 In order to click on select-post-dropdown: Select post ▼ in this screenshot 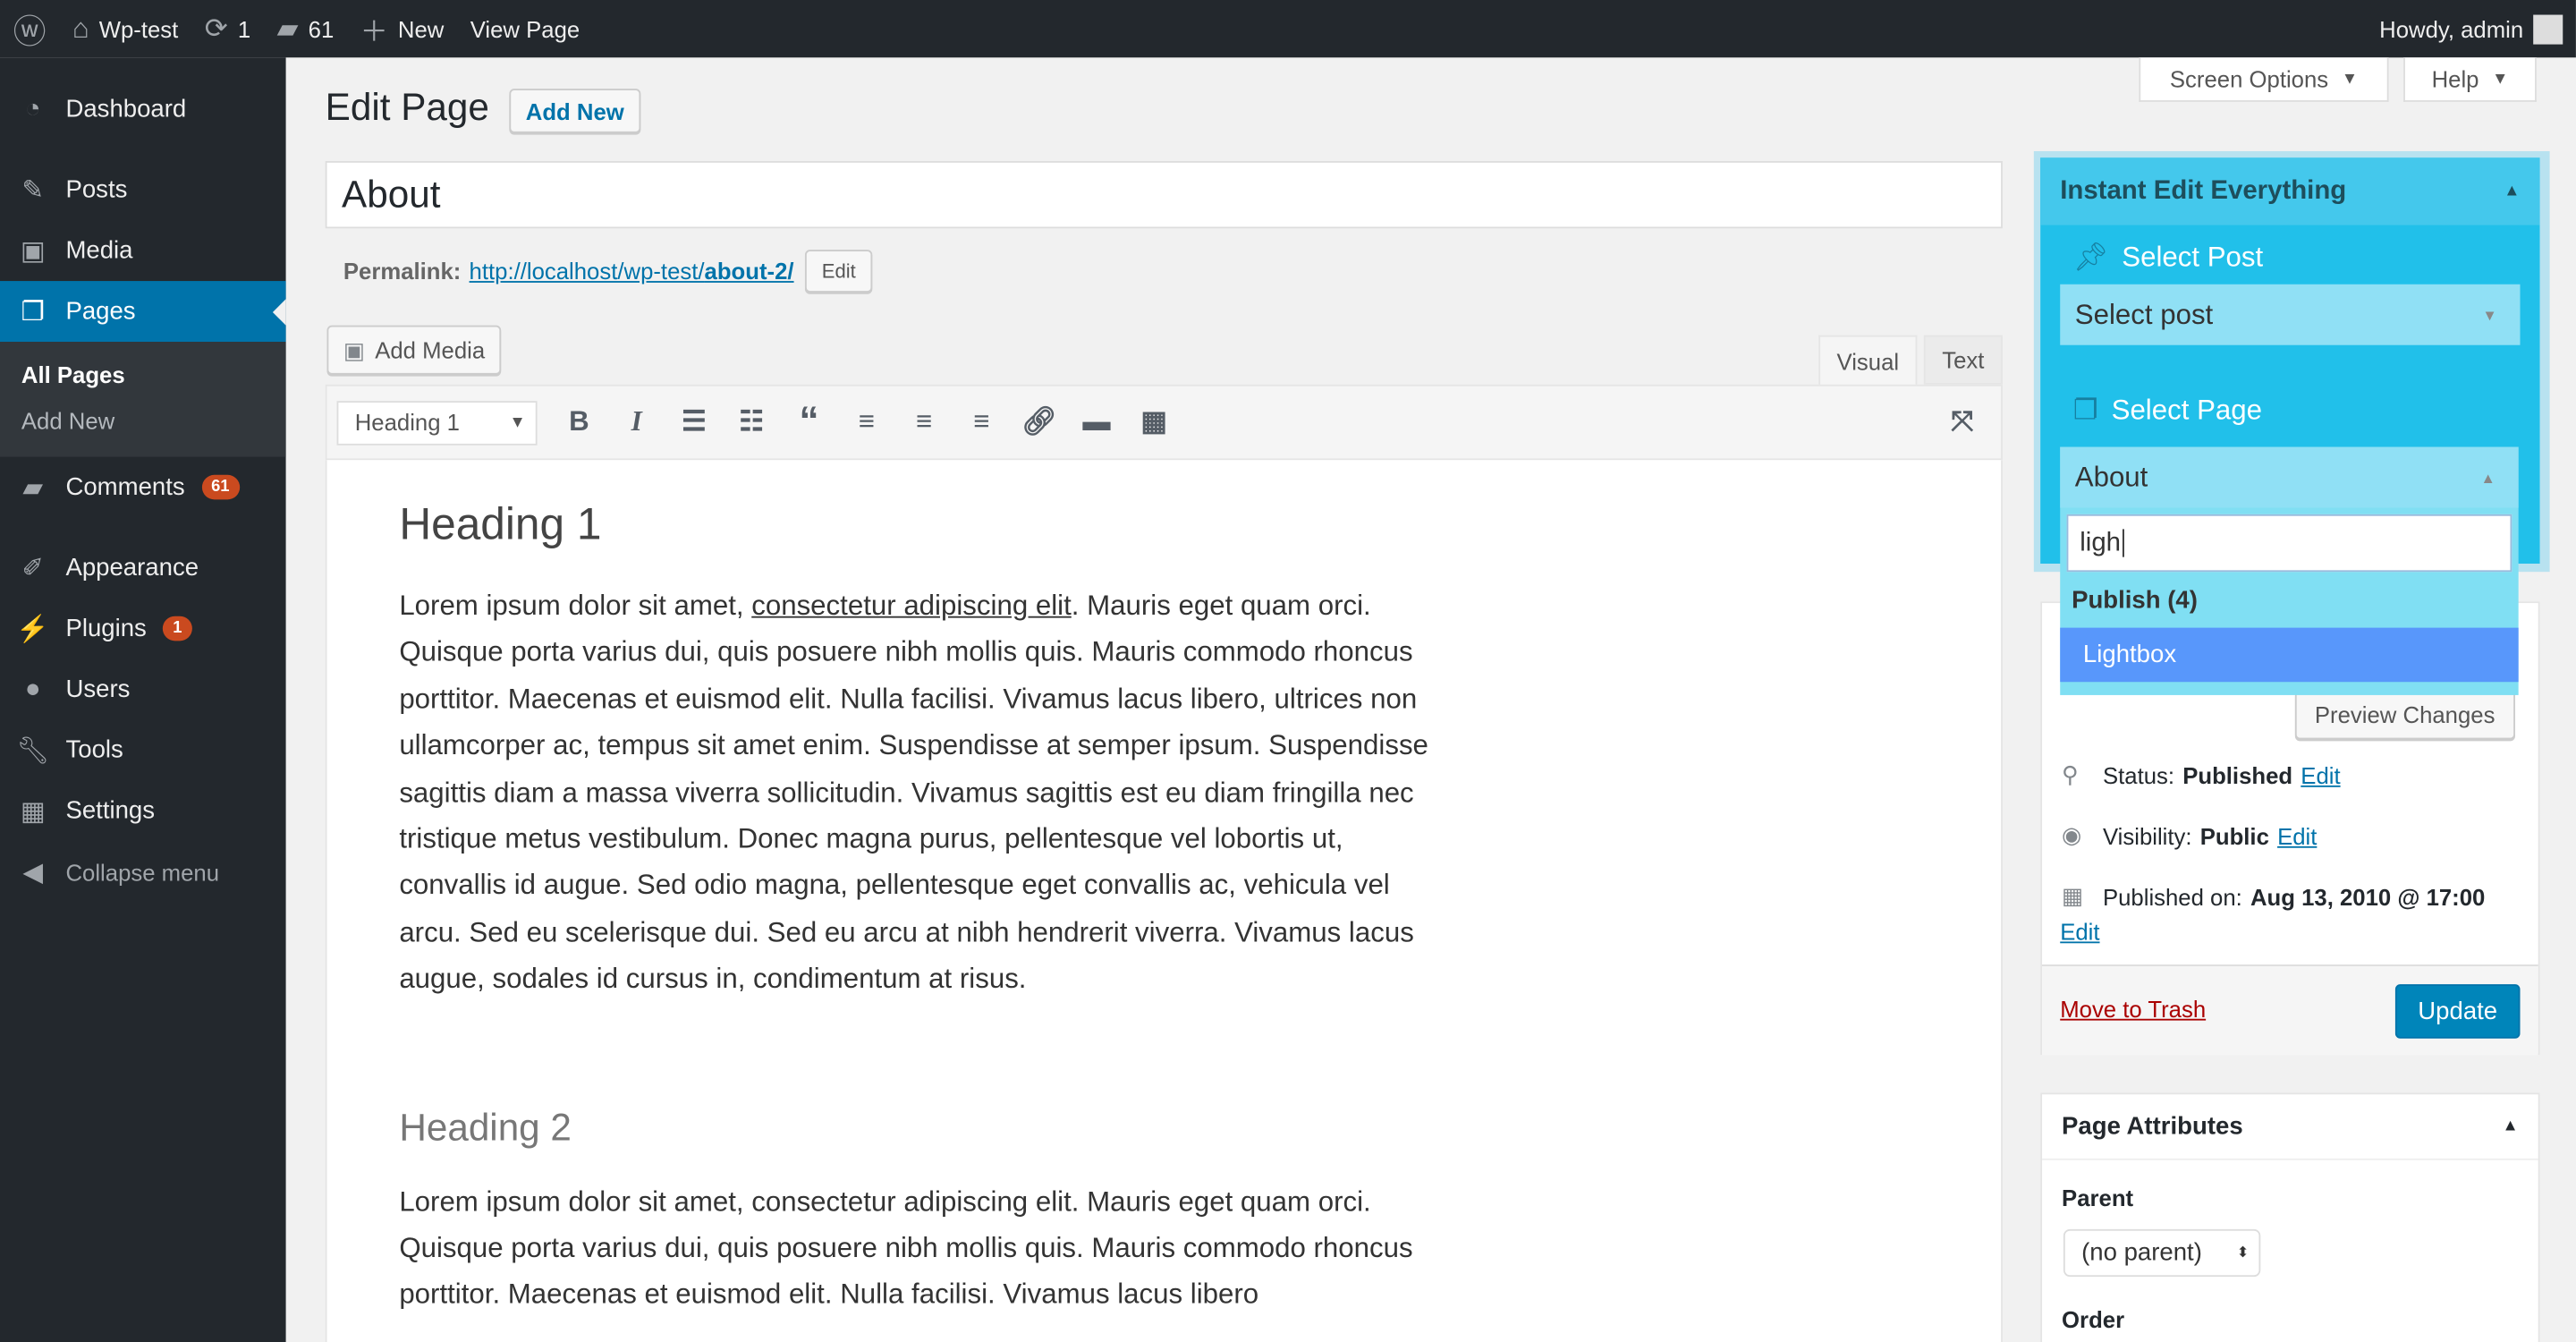, I will do `click(2290, 314)`.